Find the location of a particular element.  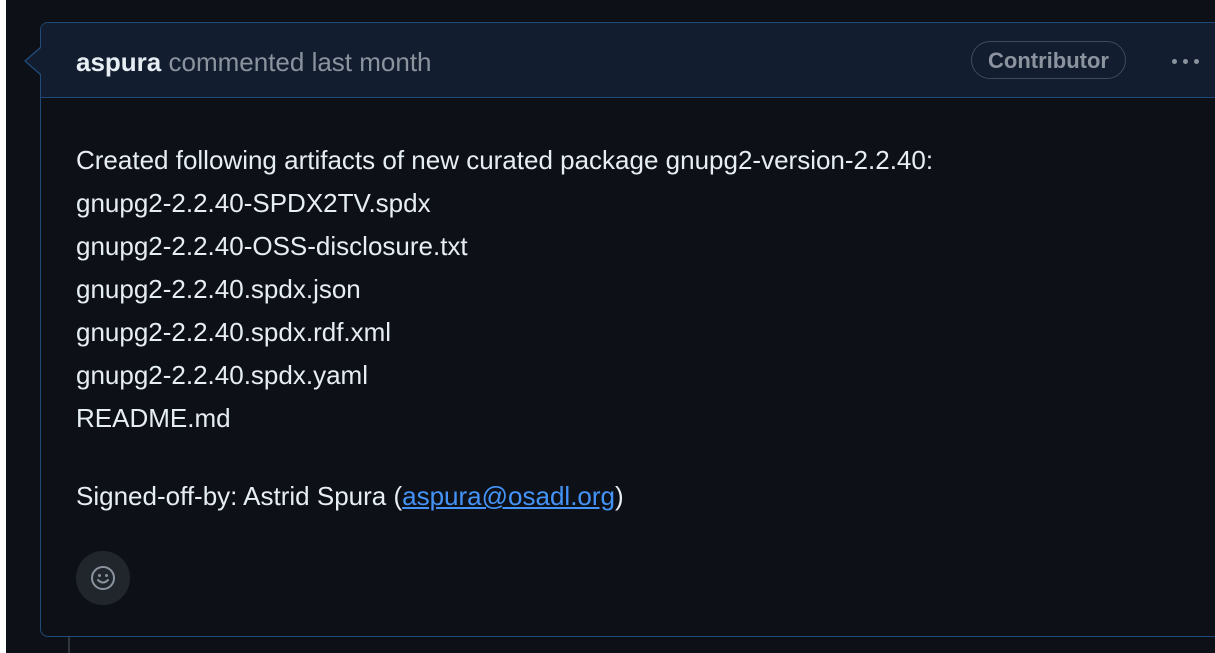

artifact-file: README.md is located at coordinates (153, 418).